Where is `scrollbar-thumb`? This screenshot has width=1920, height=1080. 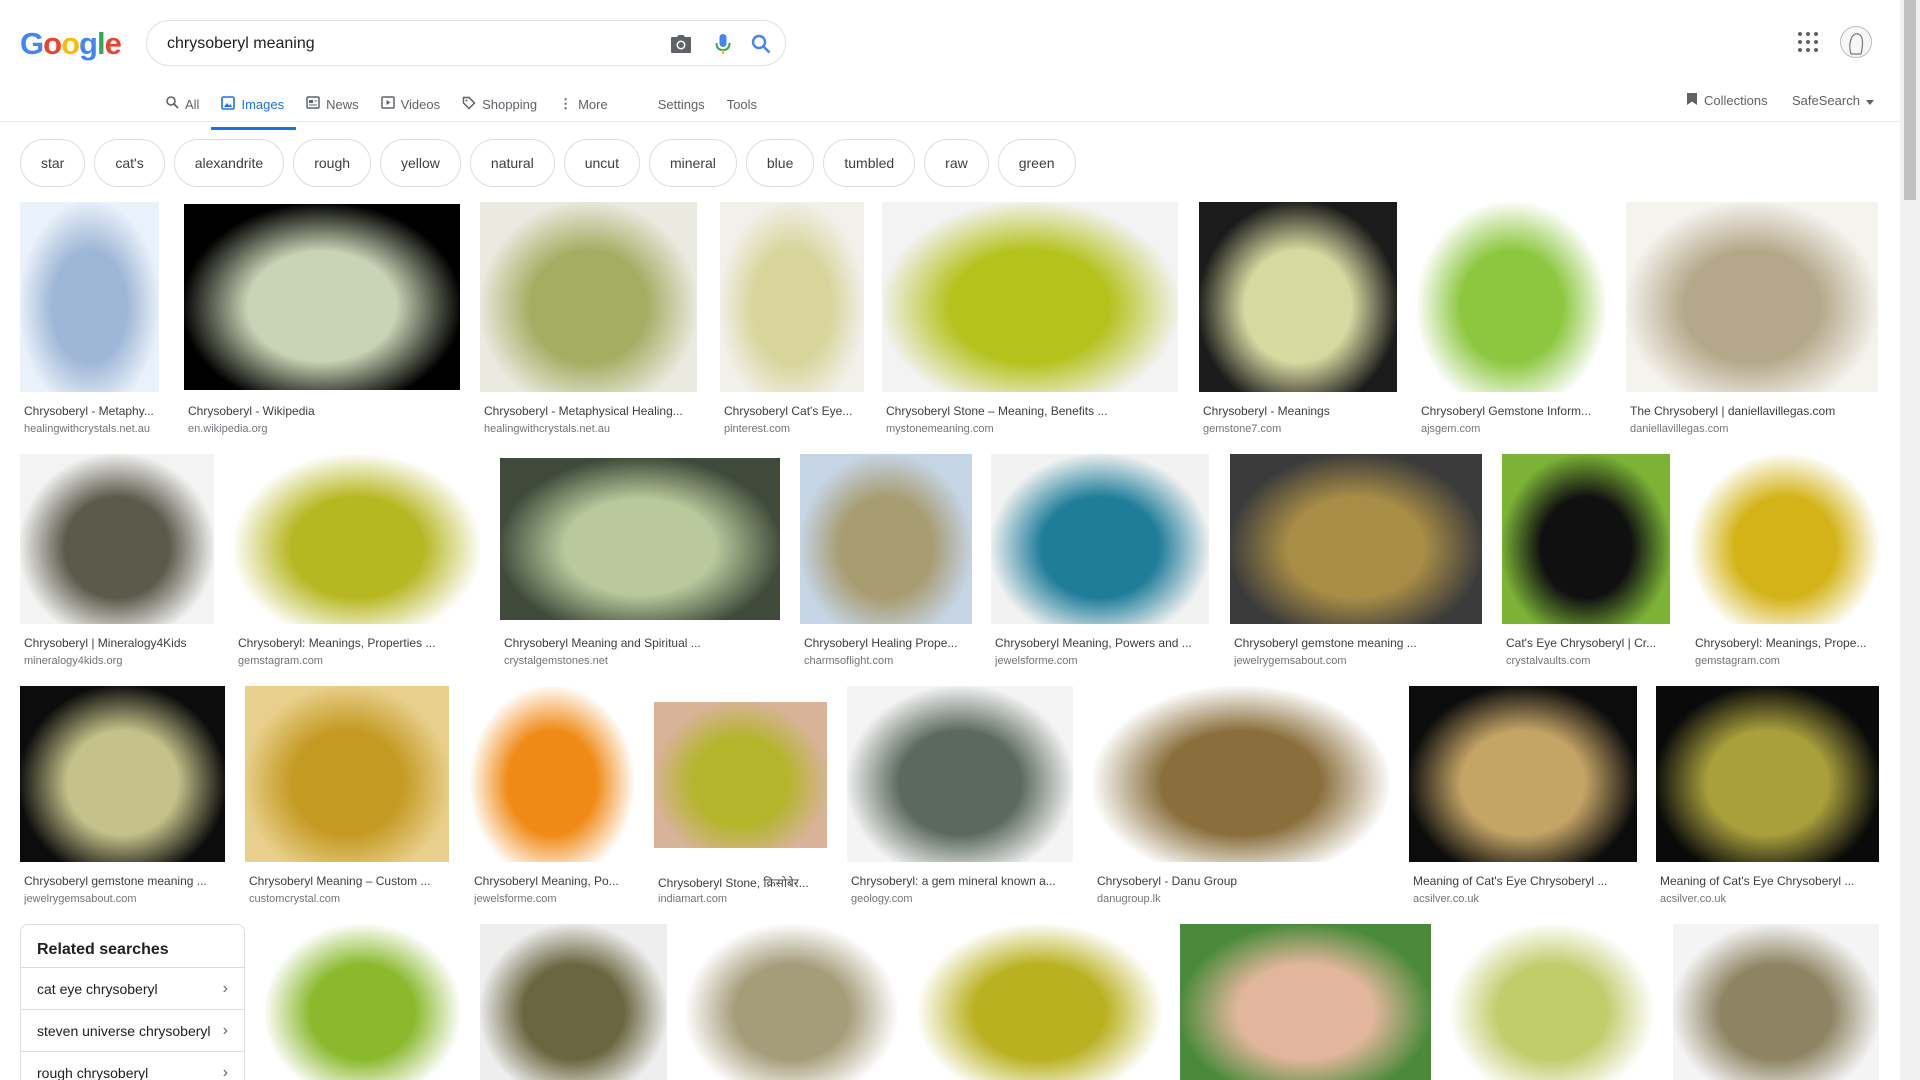 scrollbar-thumb is located at coordinates (1910, 100).